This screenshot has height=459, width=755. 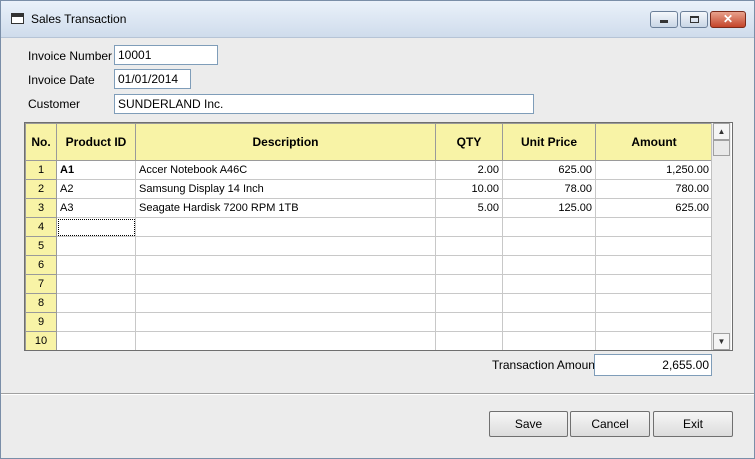 I want to click on table-row: 4, so click(x=369, y=227).